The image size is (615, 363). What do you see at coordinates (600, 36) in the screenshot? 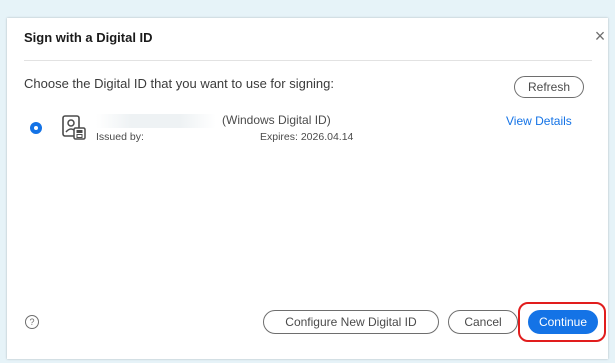
I see `close-icon: ×` at bounding box center [600, 36].